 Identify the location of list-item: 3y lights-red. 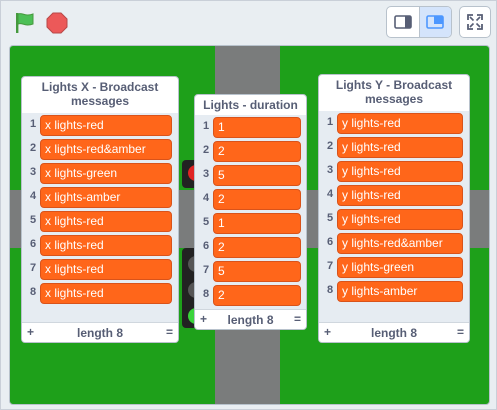
(394, 171).